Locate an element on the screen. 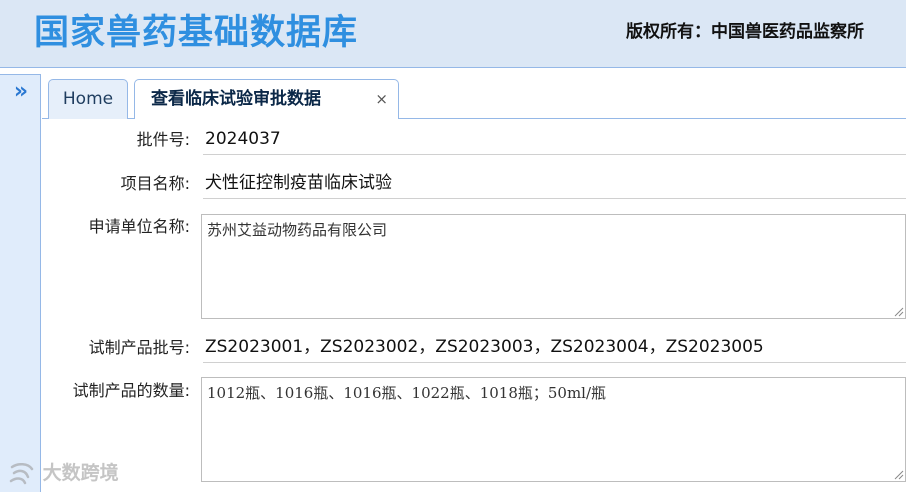 The height and width of the screenshot is (492, 906). tab-view-clinical-trial: 查看临床试验审批数据 × is located at coordinates (266, 99).